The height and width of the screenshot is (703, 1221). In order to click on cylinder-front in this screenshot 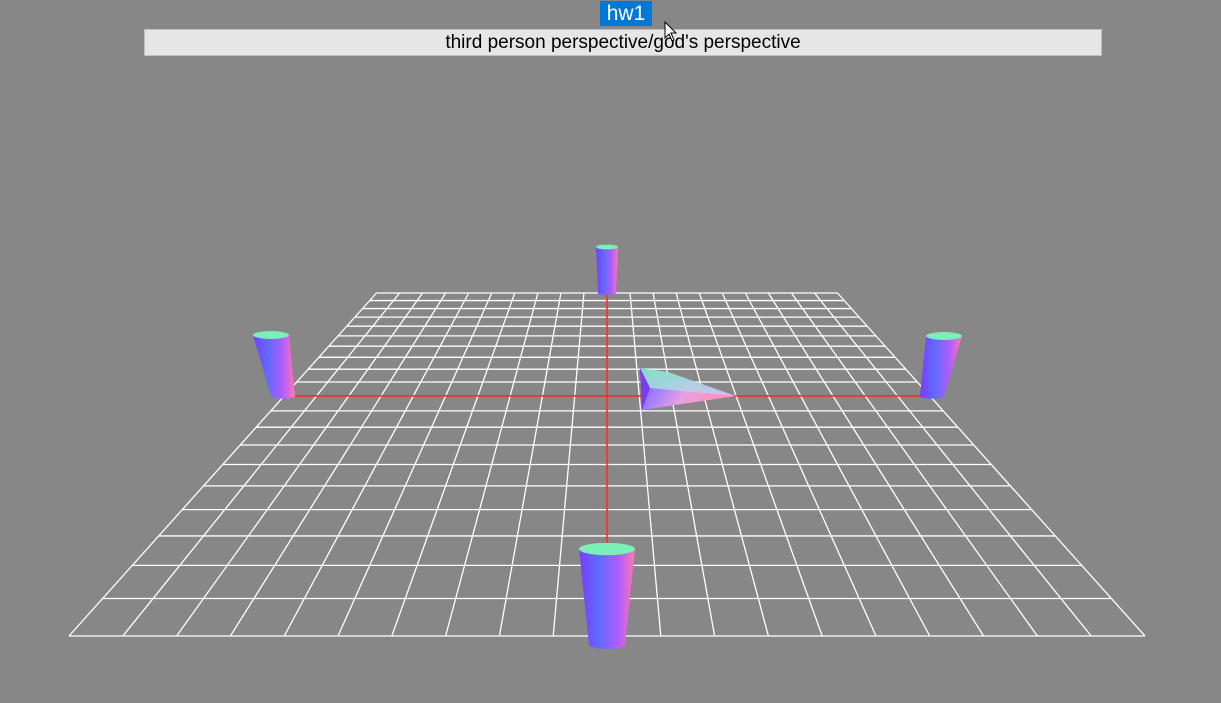, I will do `click(607, 595)`.